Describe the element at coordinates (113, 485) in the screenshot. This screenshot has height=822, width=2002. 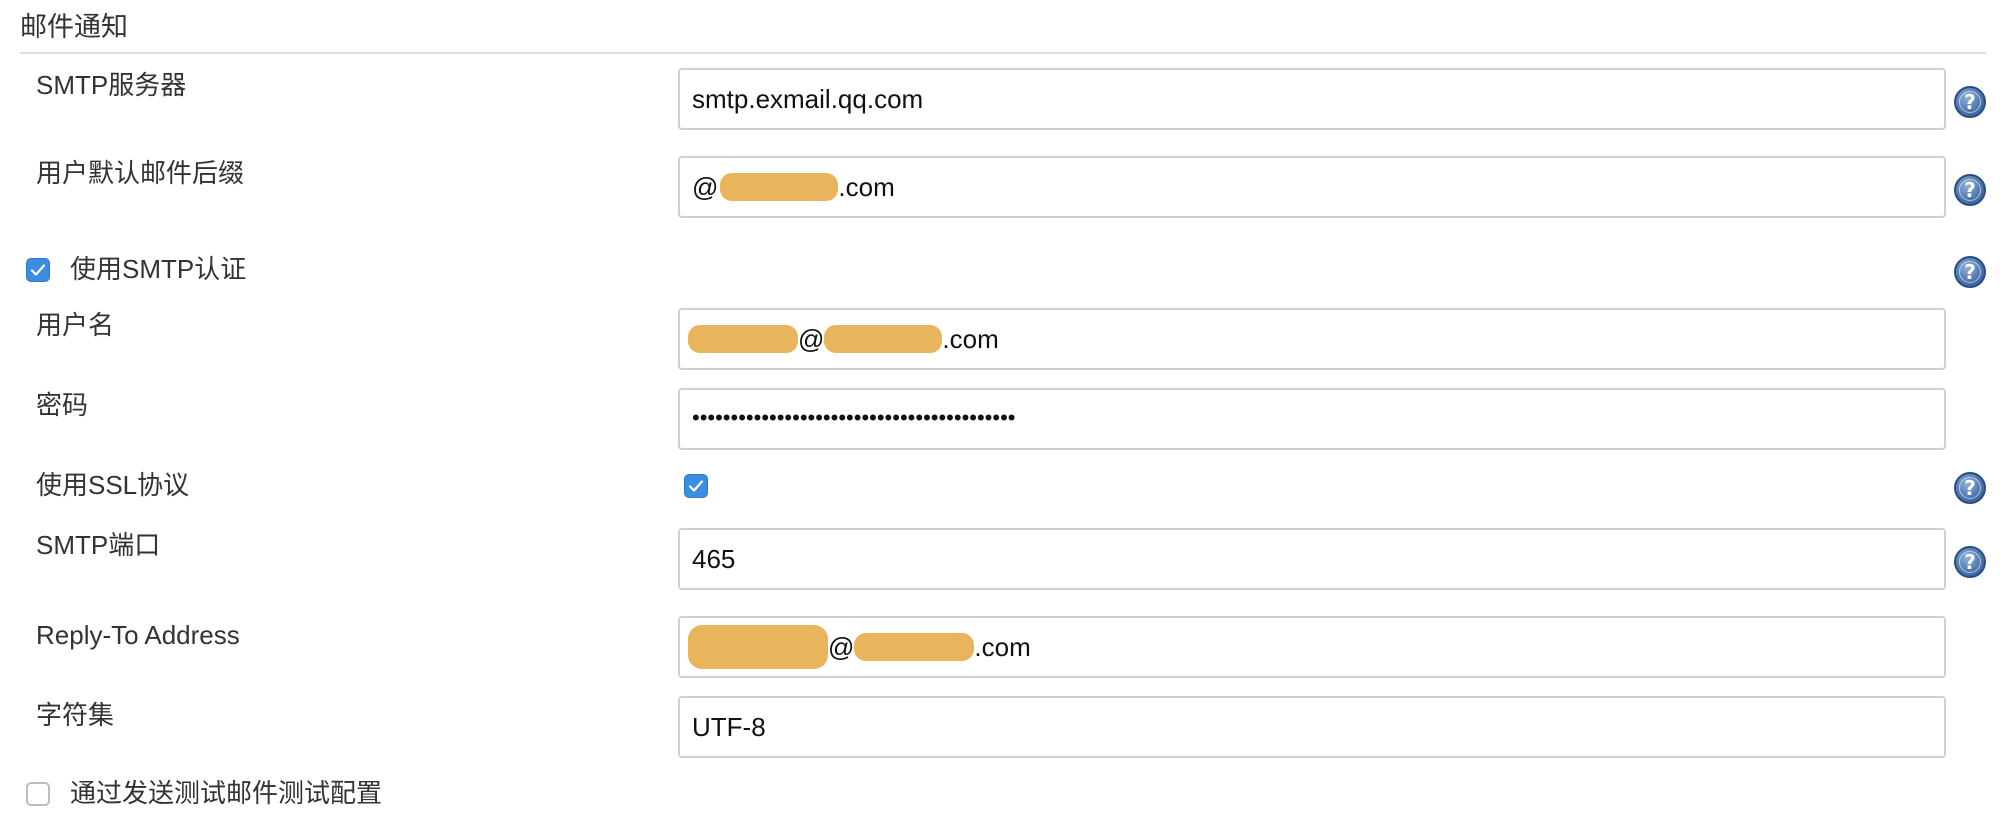
I see `use-ssl-label: 使用SSL协议` at that location.